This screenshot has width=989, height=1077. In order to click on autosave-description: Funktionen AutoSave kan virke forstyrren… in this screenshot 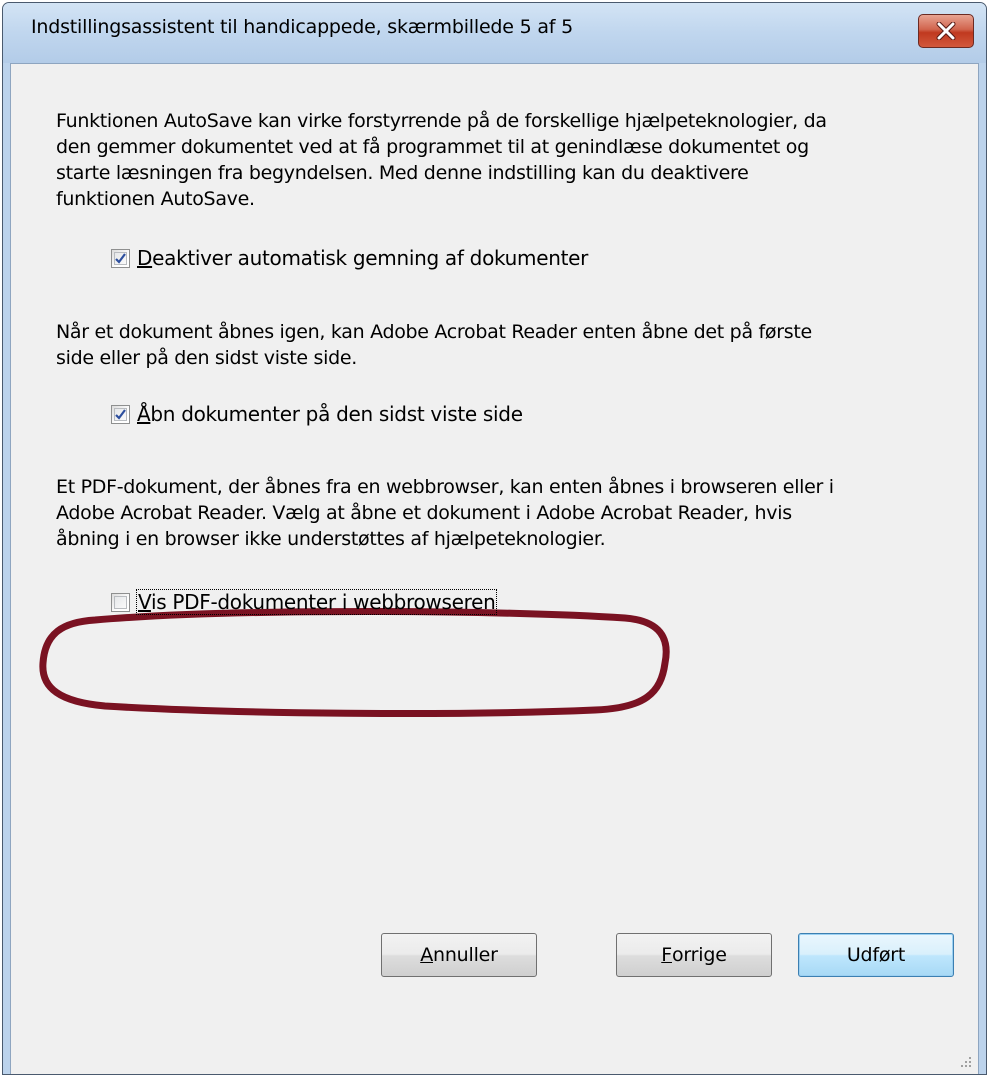, I will do `click(506, 160)`.